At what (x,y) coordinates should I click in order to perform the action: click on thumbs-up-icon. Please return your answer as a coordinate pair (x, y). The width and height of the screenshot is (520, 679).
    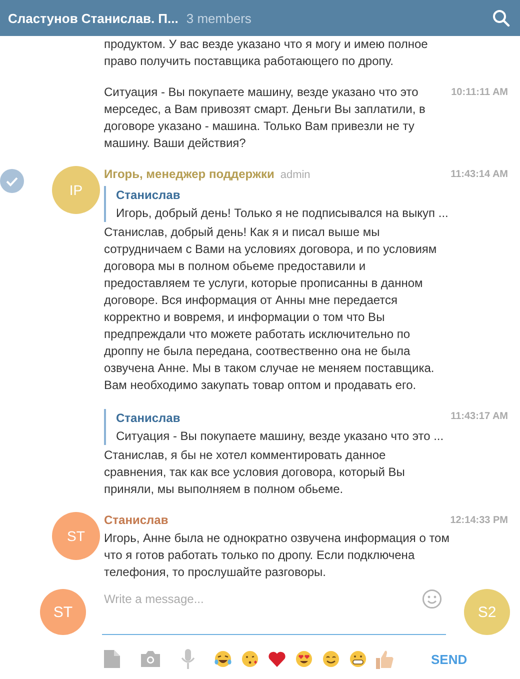
    Looking at the image, I should click on (385, 659).